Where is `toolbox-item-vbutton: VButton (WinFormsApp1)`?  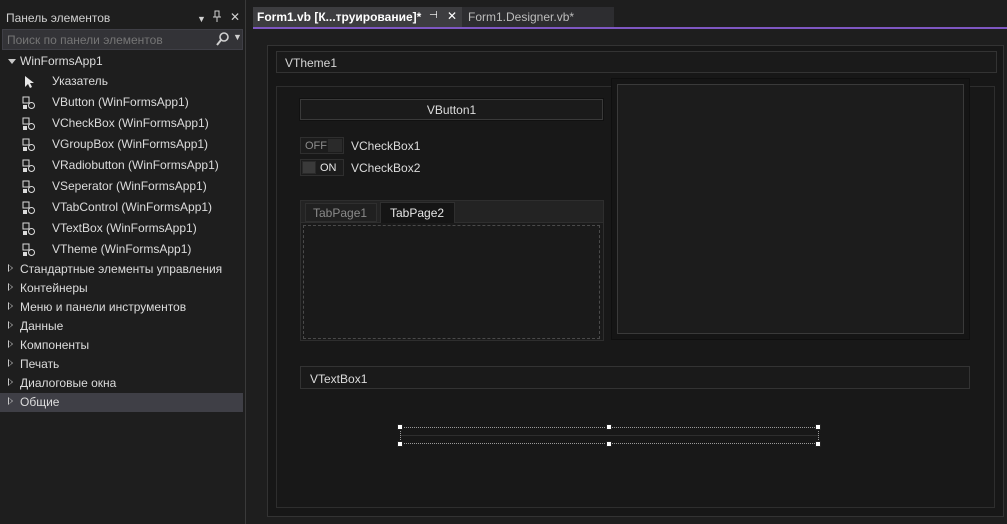 toolbox-item-vbutton: VButton (WinFormsApp1) is located at coordinates (122, 102).